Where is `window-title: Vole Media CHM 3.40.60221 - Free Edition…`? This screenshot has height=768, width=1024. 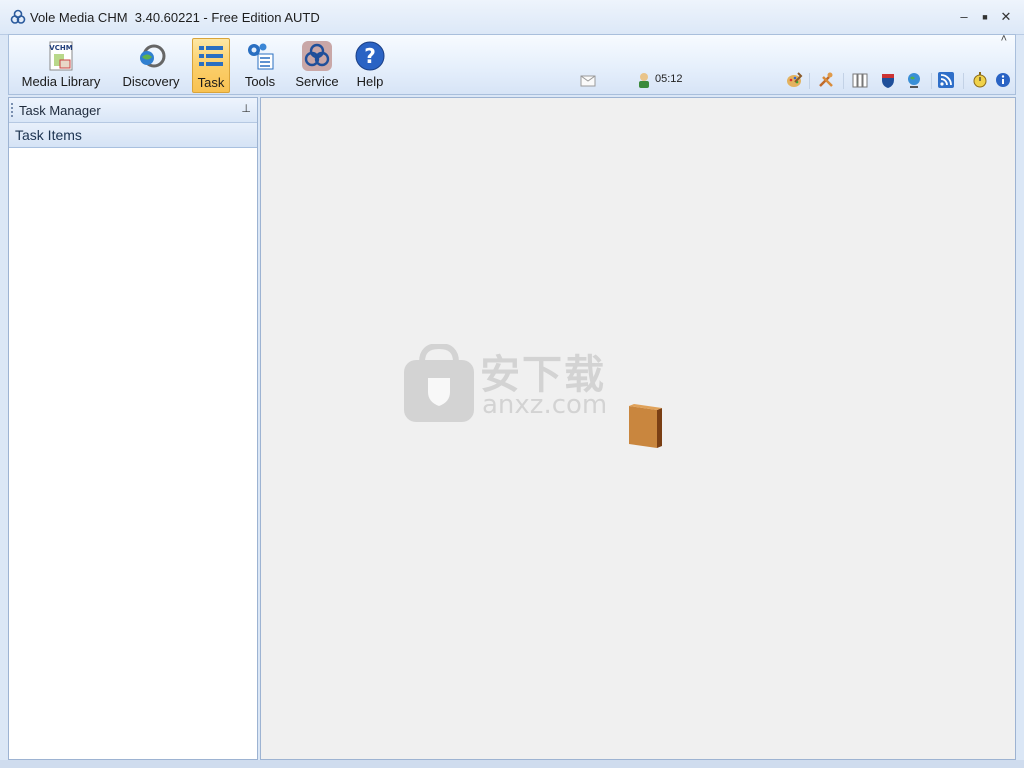 window-title: Vole Media CHM 3.40.60221 - Free Edition… is located at coordinates (175, 17).